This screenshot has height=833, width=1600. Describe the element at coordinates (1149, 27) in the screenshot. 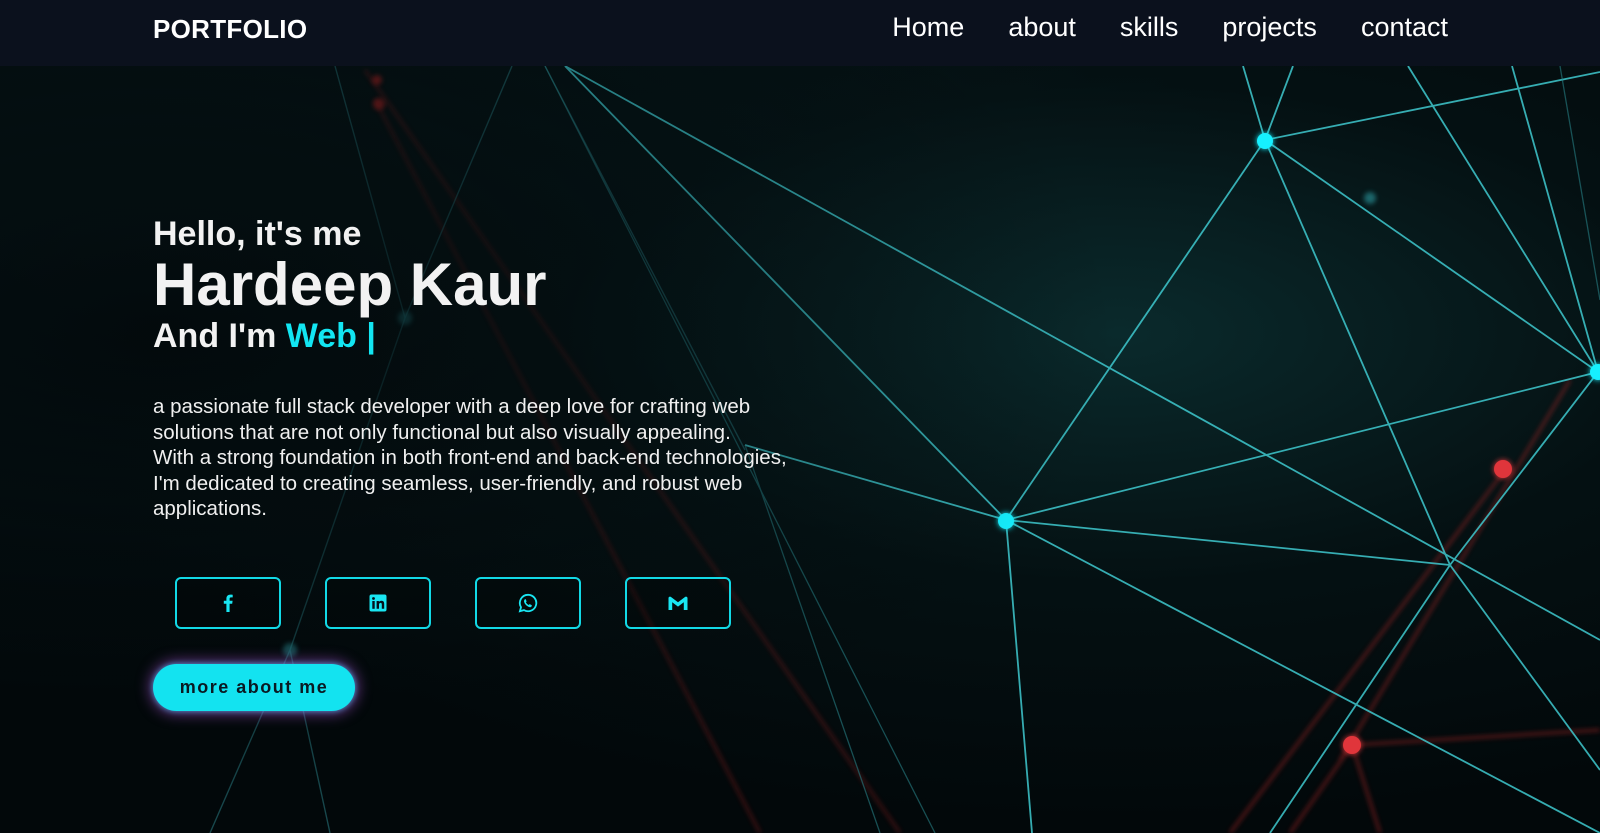

I see `nav-skills-link: skills` at that location.